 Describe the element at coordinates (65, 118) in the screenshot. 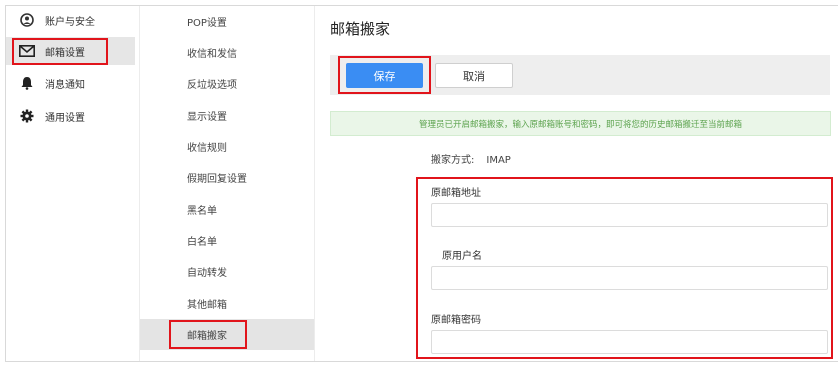

I see `nav-item-label: 通用设置` at that location.